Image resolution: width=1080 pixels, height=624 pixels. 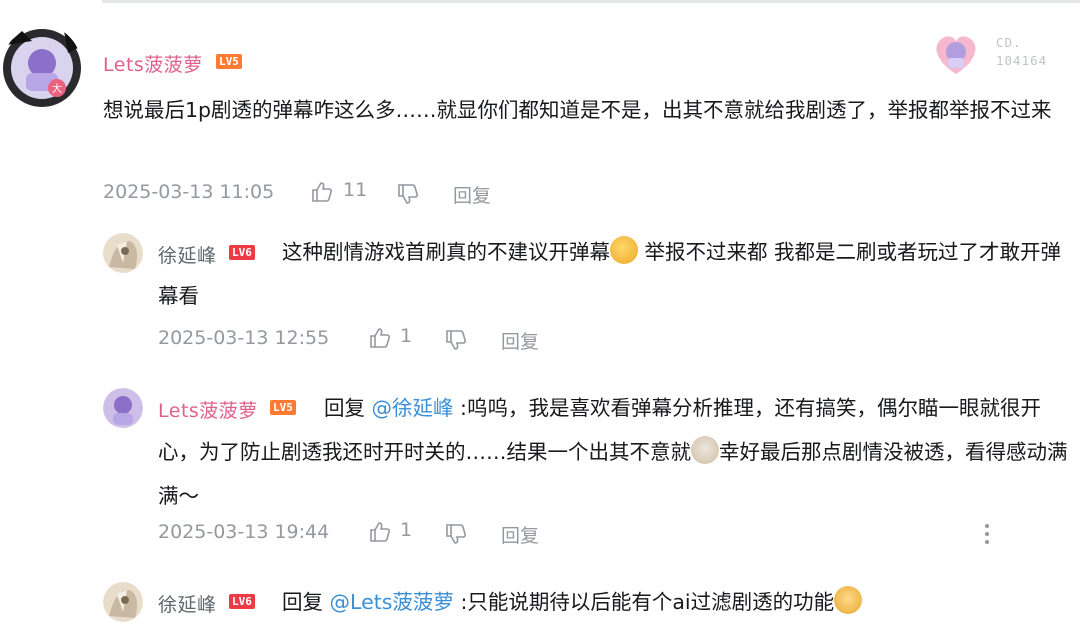 What do you see at coordinates (189, 192) in the screenshot?
I see `comment-timestamp: 2025-03-13 11:05` at bounding box center [189, 192].